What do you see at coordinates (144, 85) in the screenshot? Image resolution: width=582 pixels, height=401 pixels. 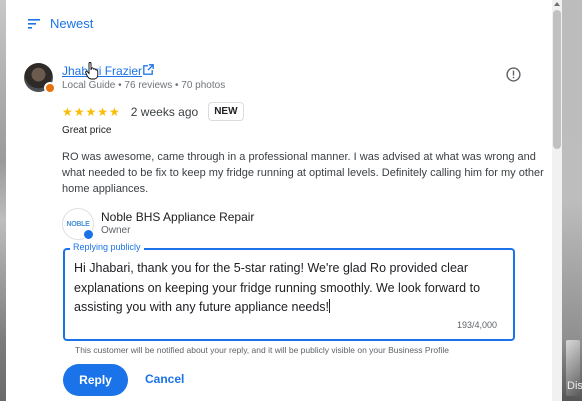 I see `reviewer-meta: Local Guide • 76 reviews • 70 photos` at bounding box center [144, 85].